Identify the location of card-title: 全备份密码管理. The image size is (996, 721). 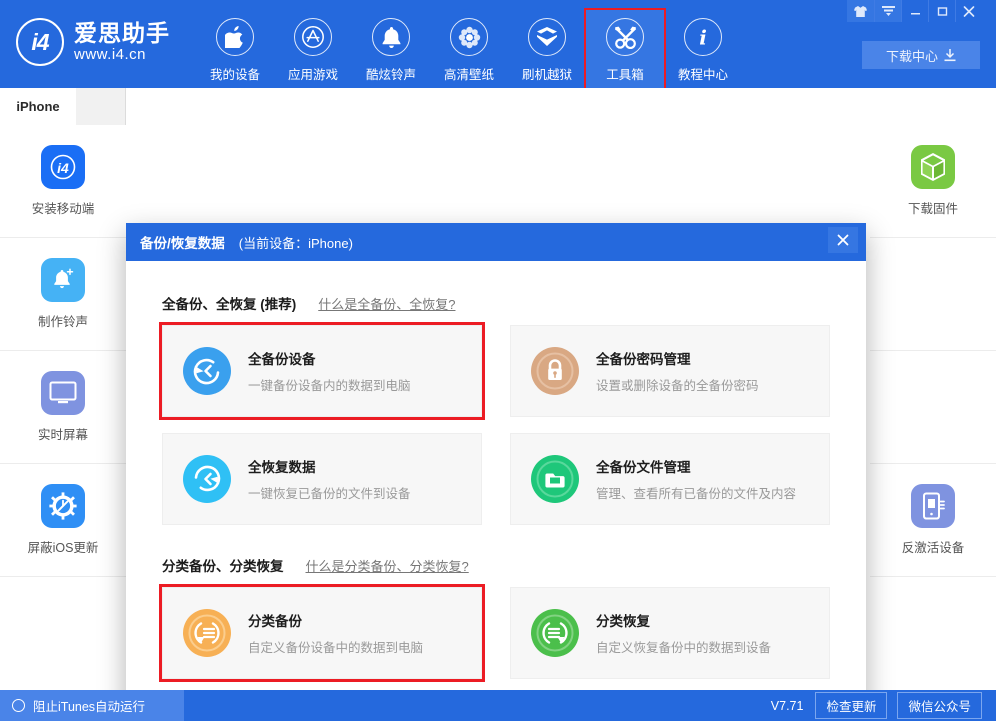
(643, 359).